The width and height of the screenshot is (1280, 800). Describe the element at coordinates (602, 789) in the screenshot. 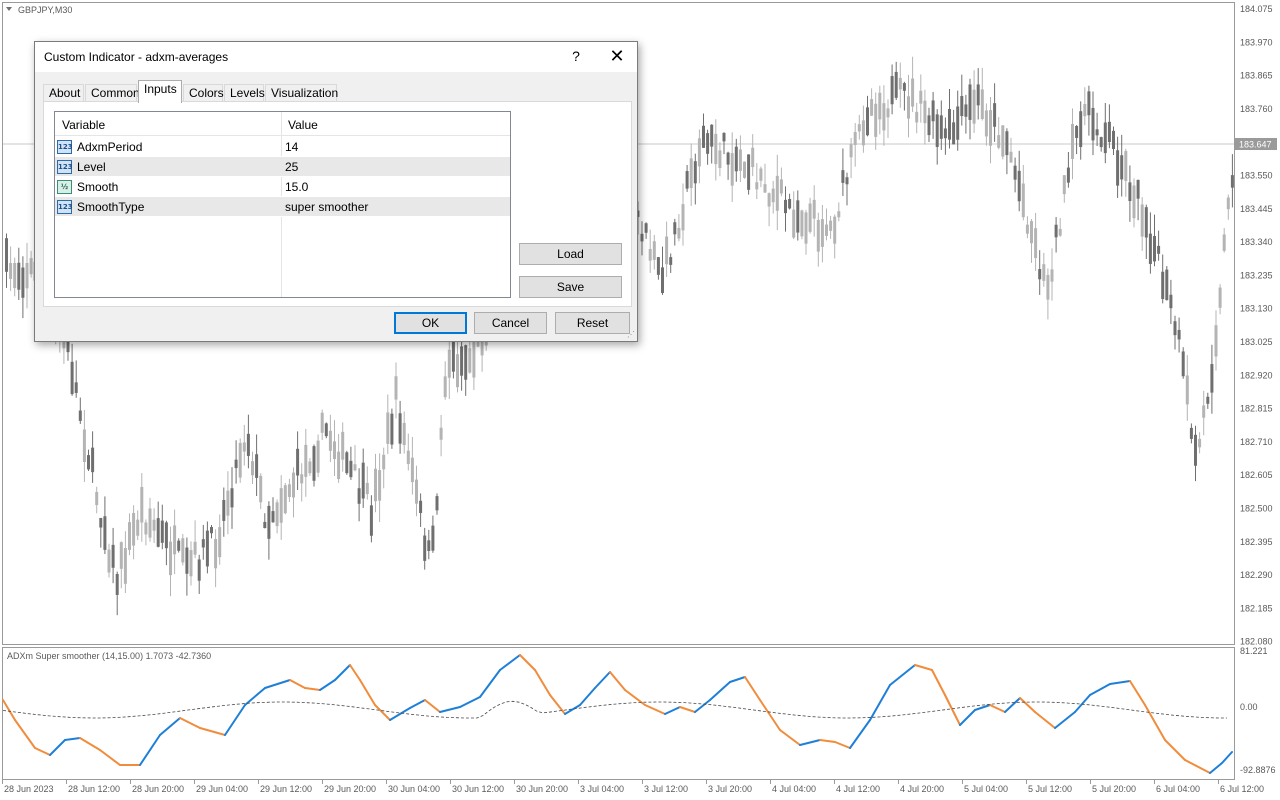

I see `time-tick-label: 3 Jul 04:00` at that location.